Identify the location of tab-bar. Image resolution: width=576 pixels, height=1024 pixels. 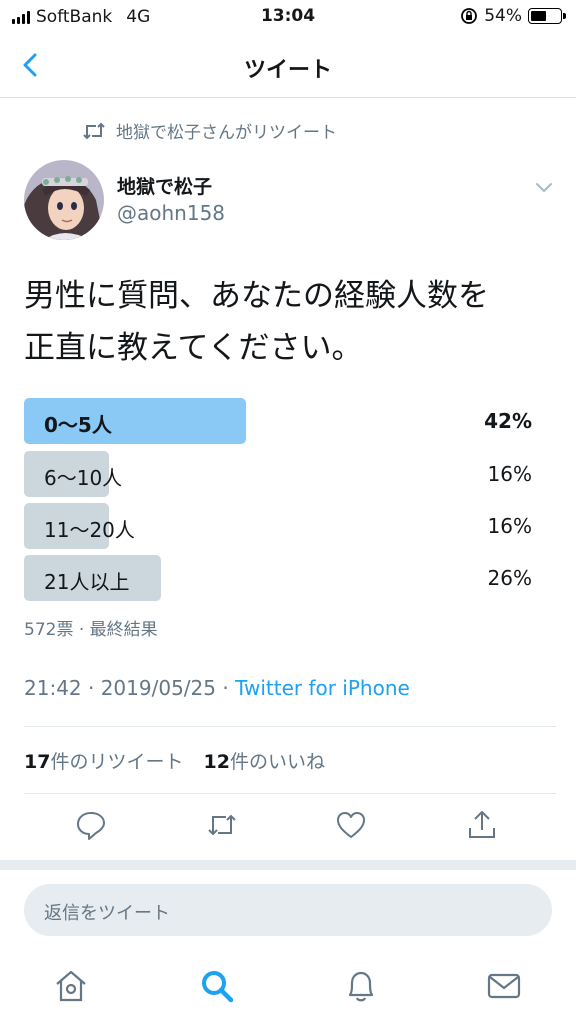
(288, 992).